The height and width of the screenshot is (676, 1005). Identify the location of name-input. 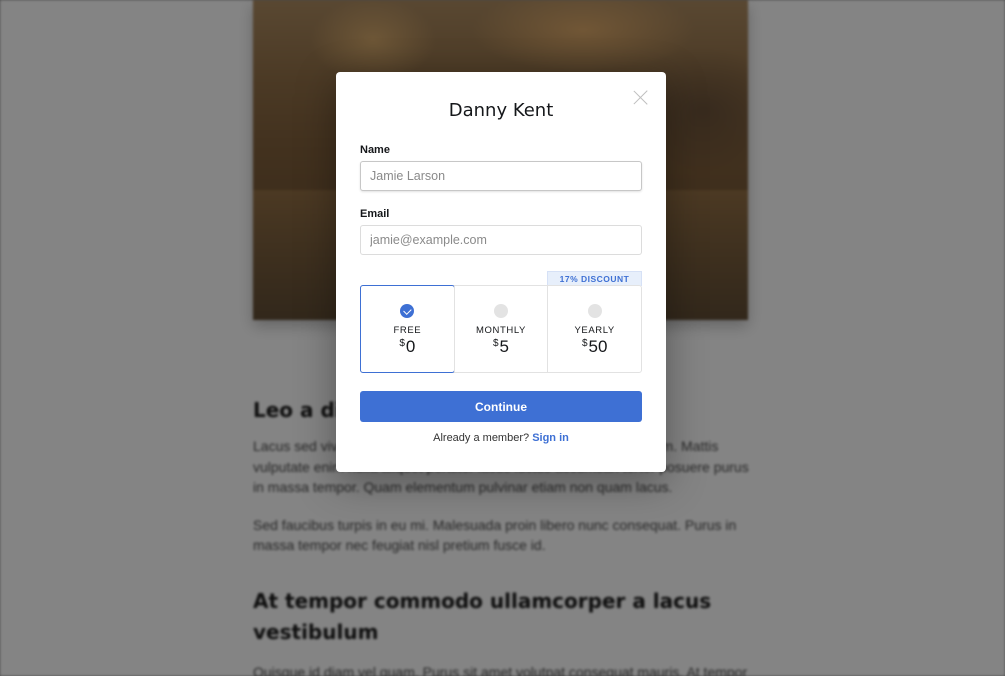
(501, 176).